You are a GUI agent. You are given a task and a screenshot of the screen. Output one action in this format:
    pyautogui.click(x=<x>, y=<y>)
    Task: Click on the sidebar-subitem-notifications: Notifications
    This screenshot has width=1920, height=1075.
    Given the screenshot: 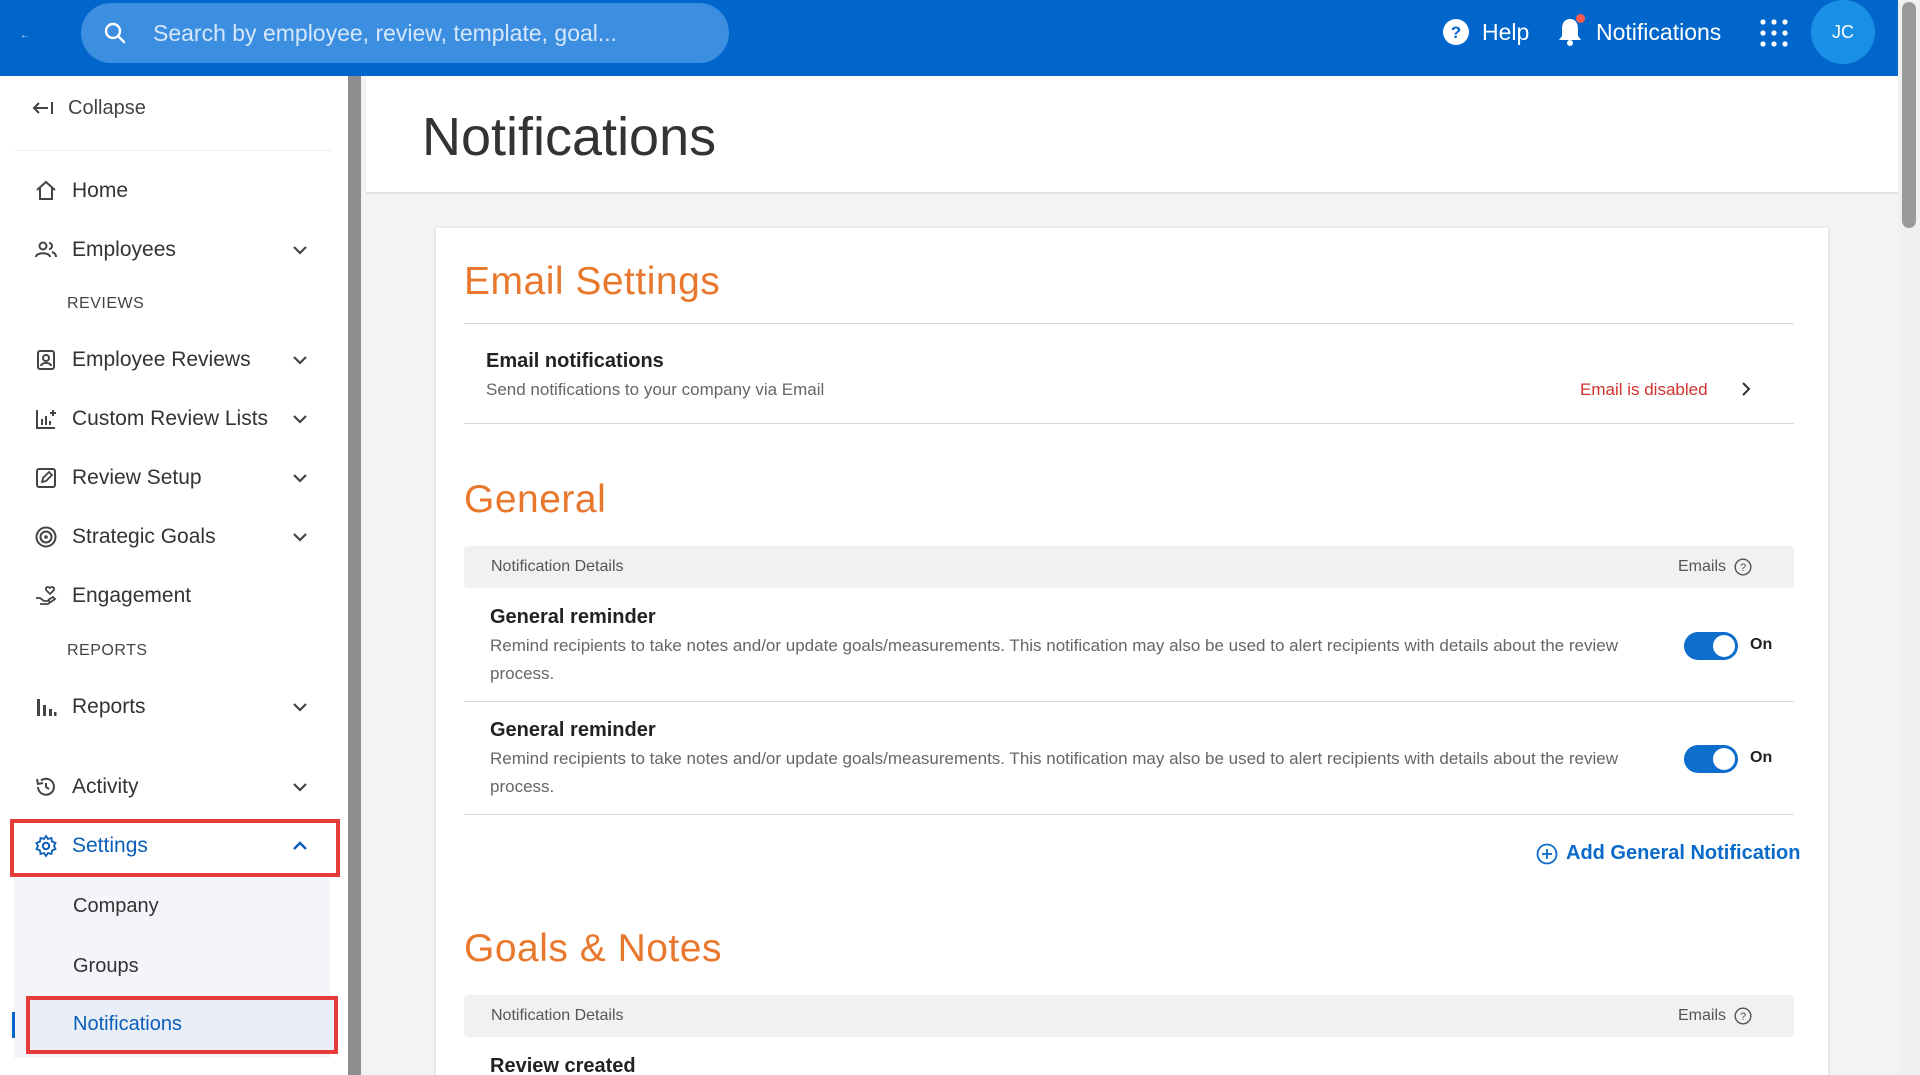 What is the action you would take?
    pyautogui.click(x=127, y=1024)
    